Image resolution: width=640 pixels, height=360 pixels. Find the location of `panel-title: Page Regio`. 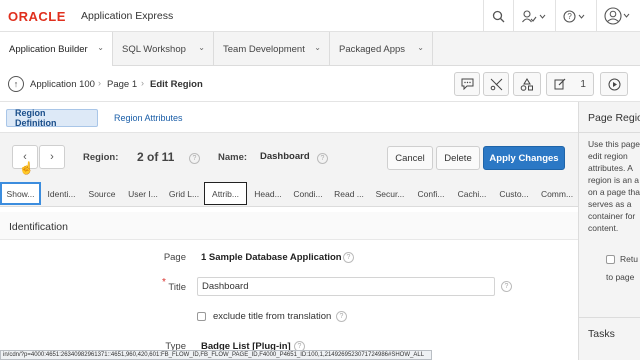

panel-title: Page Regio is located at coordinates (614, 118).